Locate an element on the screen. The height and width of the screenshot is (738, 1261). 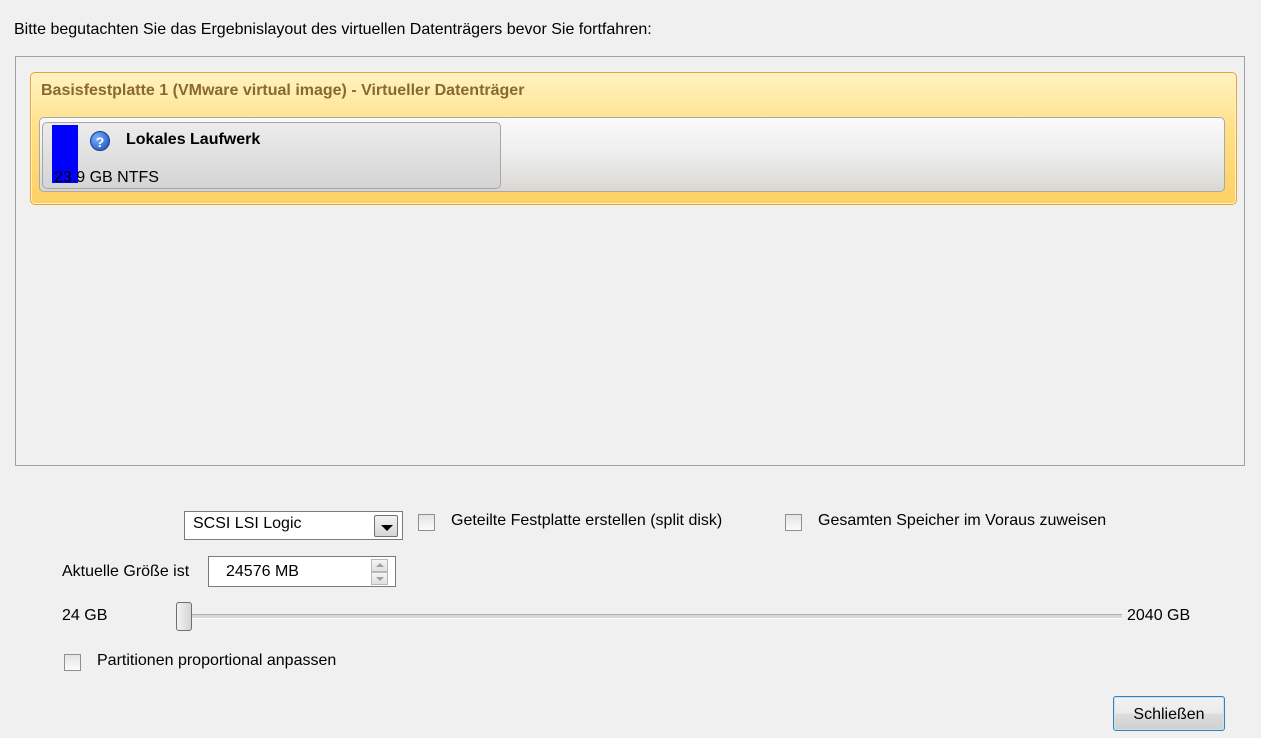
partition-name: Lokales Laufwerk is located at coordinates (193, 139).